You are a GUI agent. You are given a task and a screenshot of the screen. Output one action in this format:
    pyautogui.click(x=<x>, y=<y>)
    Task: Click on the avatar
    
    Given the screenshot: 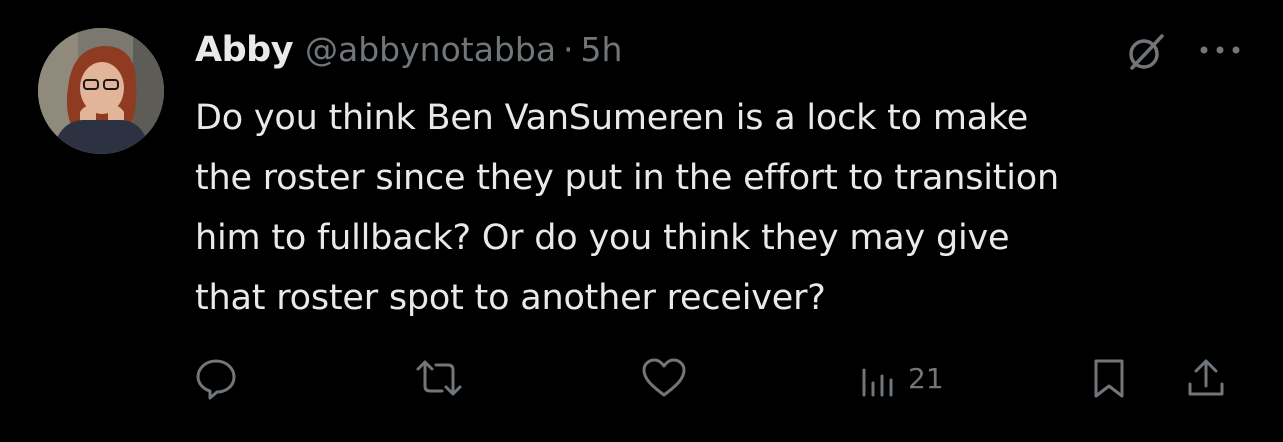 What is the action you would take?
    pyautogui.click(x=101, y=91)
    